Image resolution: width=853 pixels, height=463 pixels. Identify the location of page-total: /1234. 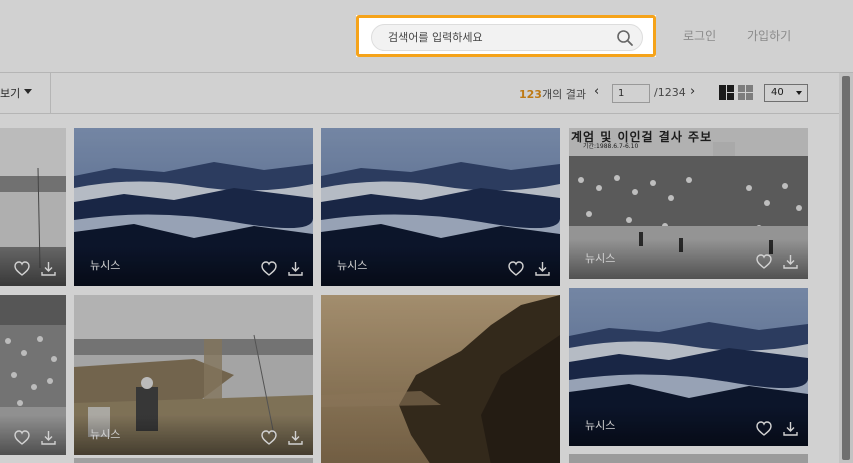
(670, 92).